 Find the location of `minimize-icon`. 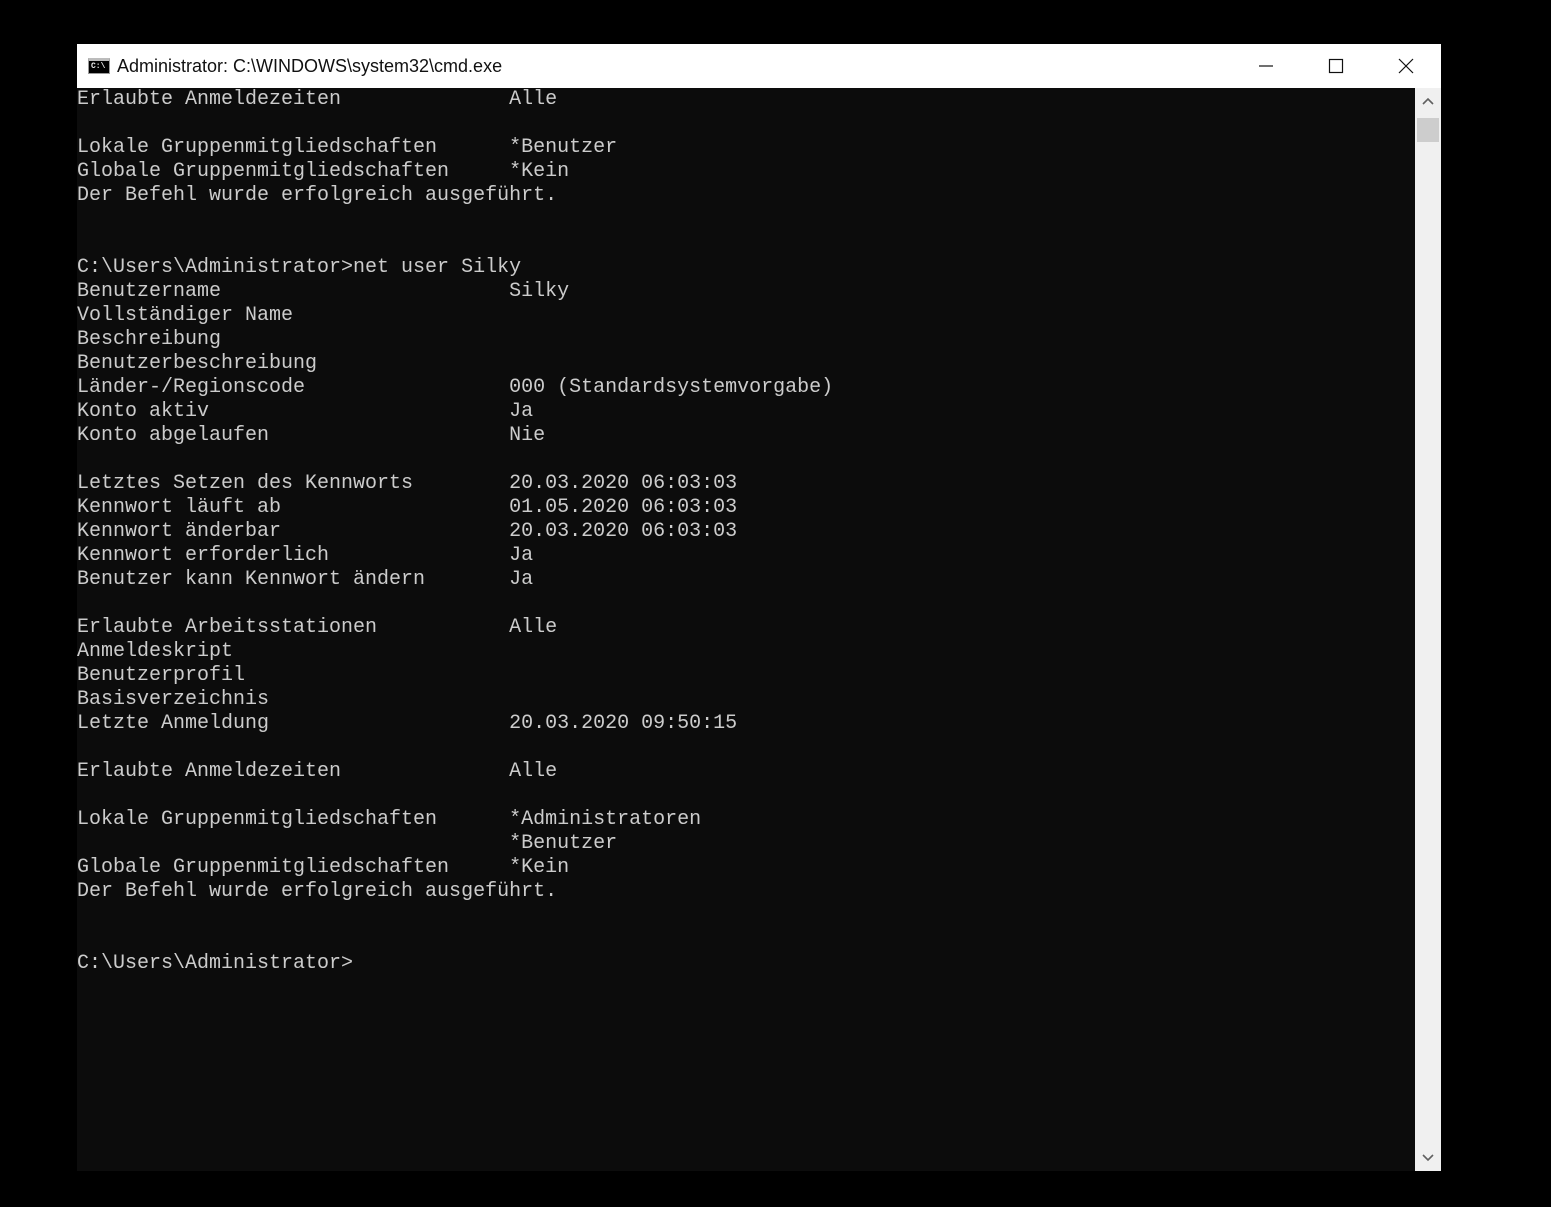

minimize-icon is located at coordinates (1266, 66).